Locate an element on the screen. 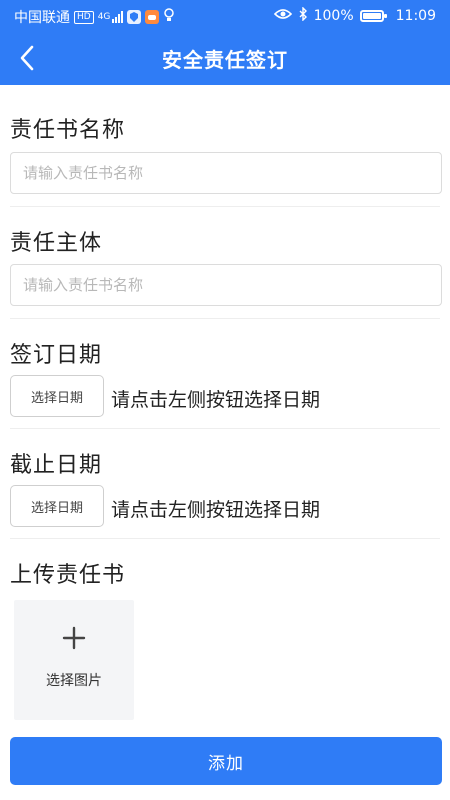 This screenshot has height=800, width=450. battery-percent: 100% is located at coordinates (333, 16).